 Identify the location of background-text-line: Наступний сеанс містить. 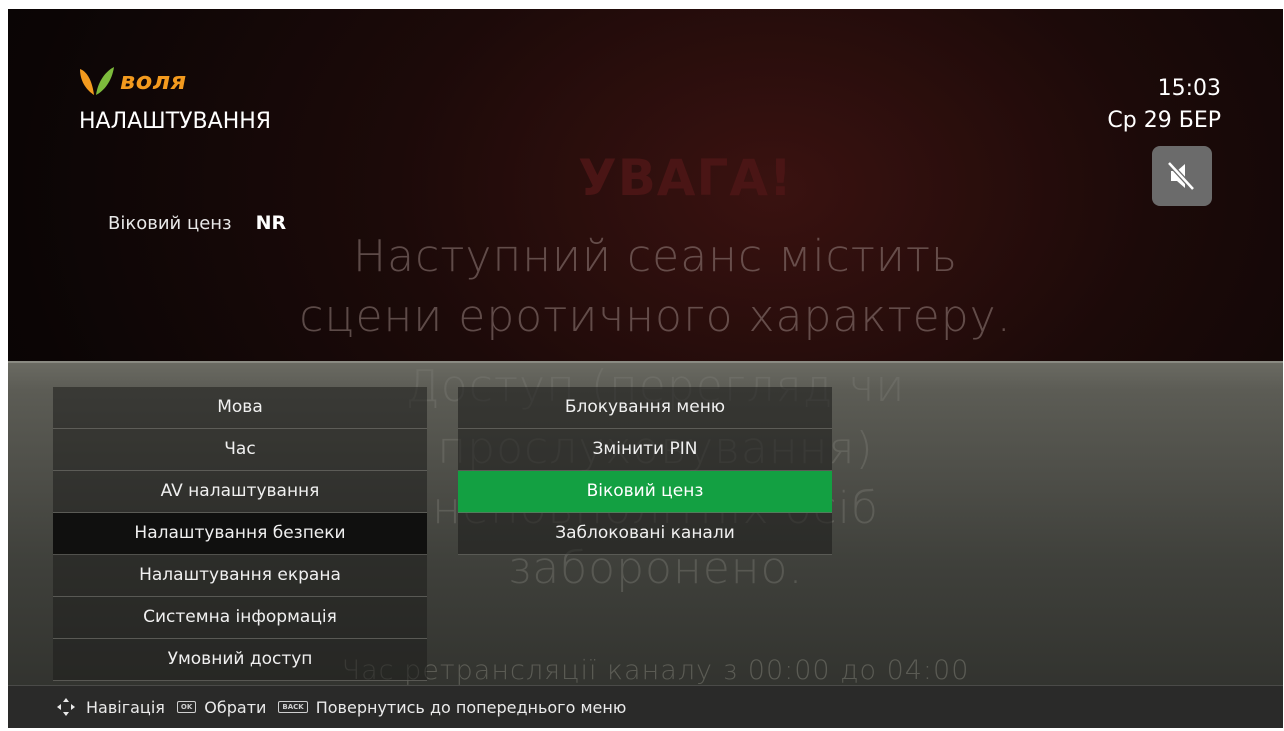
(655, 256).